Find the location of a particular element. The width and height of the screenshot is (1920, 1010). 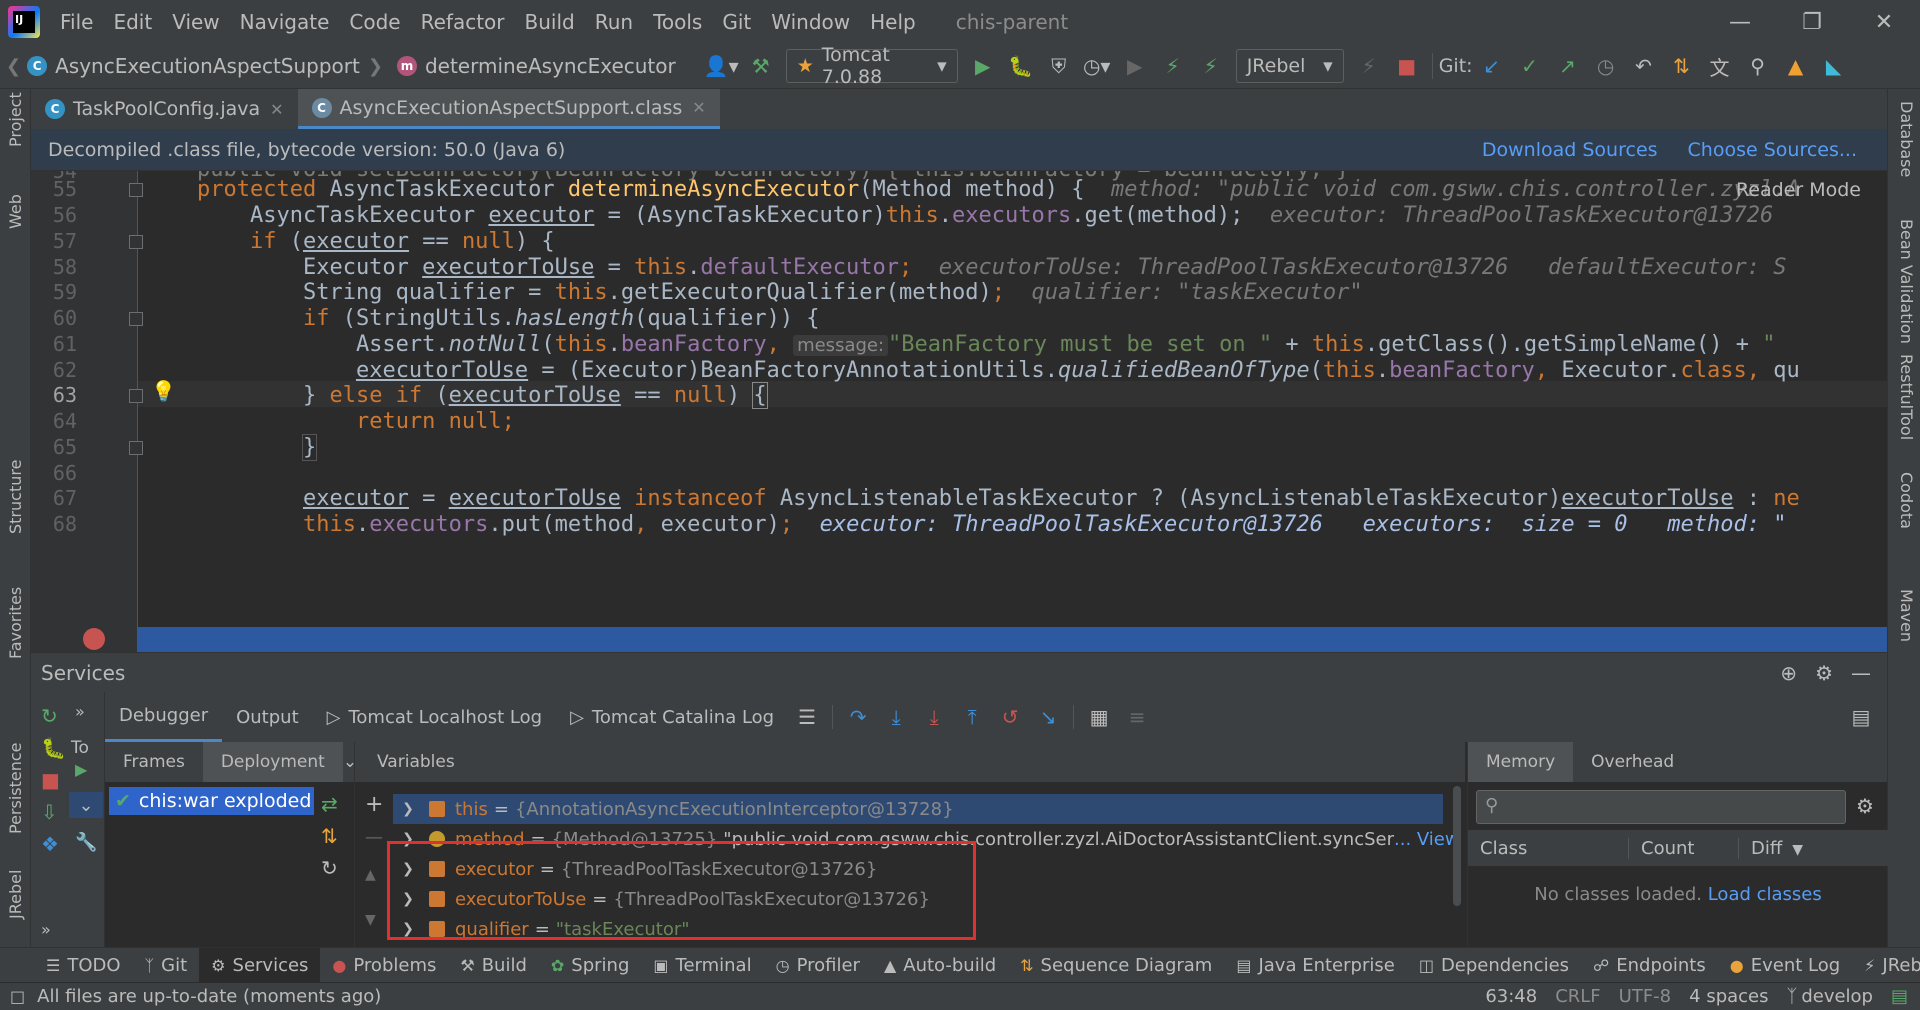

layout-icon: ▤ is located at coordinates (1861, 717).